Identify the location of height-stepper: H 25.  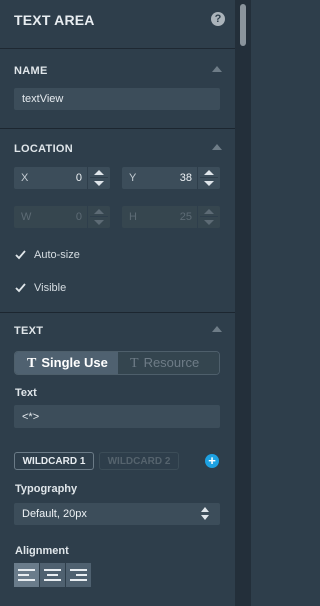
(171, 217).